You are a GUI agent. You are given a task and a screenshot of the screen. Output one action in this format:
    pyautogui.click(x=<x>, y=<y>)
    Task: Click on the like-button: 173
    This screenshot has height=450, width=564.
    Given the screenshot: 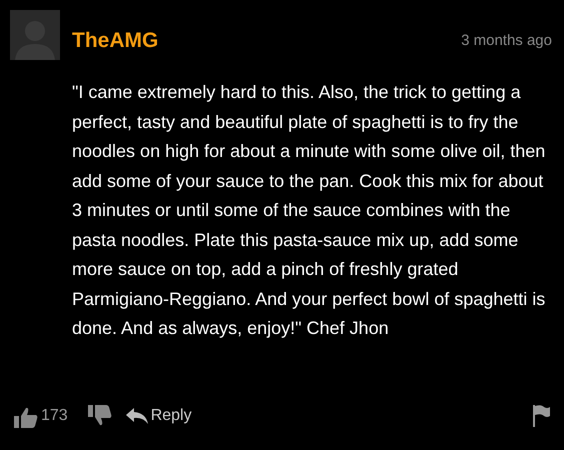 What is the action you would take?
    pyautogui.click(x=41, y=416)
    